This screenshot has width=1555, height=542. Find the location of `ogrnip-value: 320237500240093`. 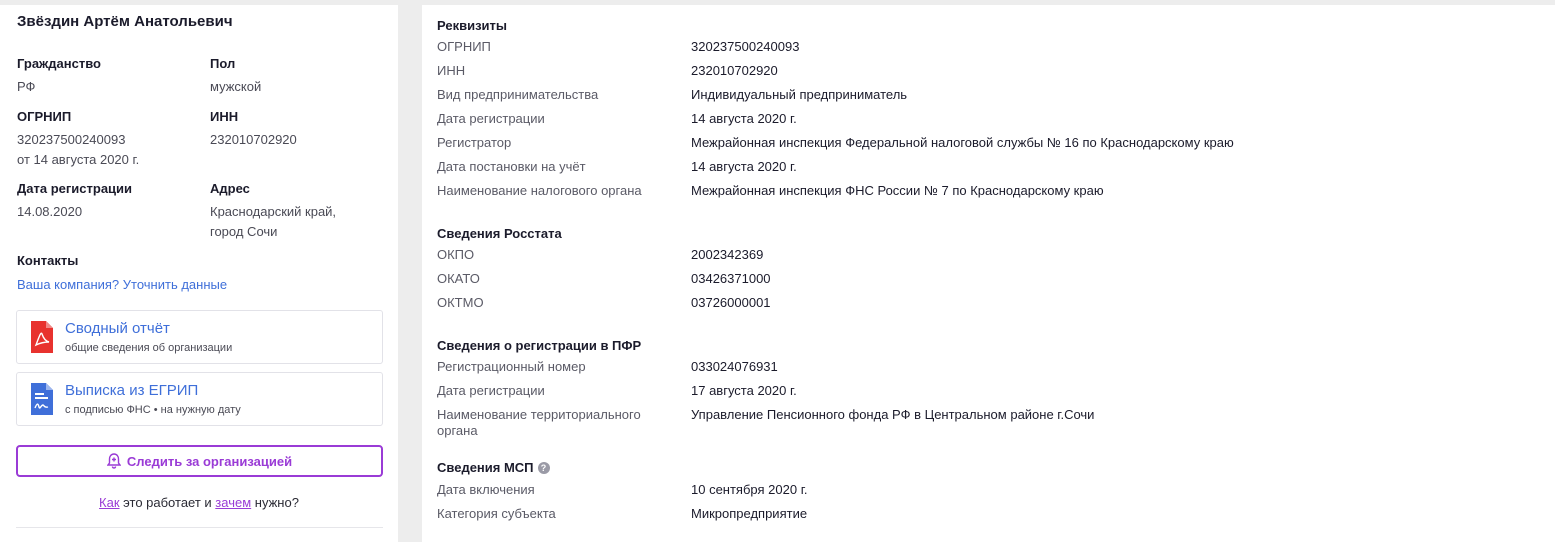

ogrnip-value: 320237500240093 is located at coordinates (71, 139).